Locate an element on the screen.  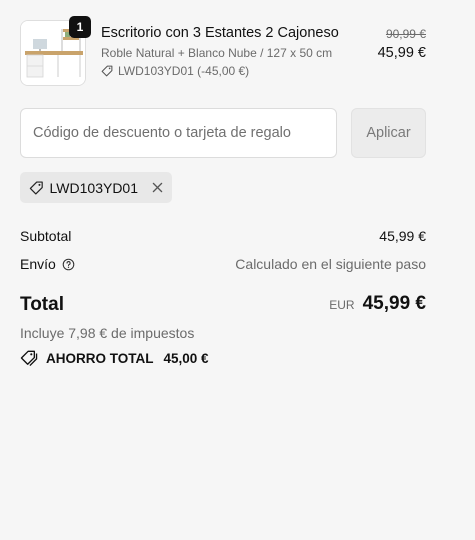
subtotal-value: 45,99 € is located at coordinates (402, 236).